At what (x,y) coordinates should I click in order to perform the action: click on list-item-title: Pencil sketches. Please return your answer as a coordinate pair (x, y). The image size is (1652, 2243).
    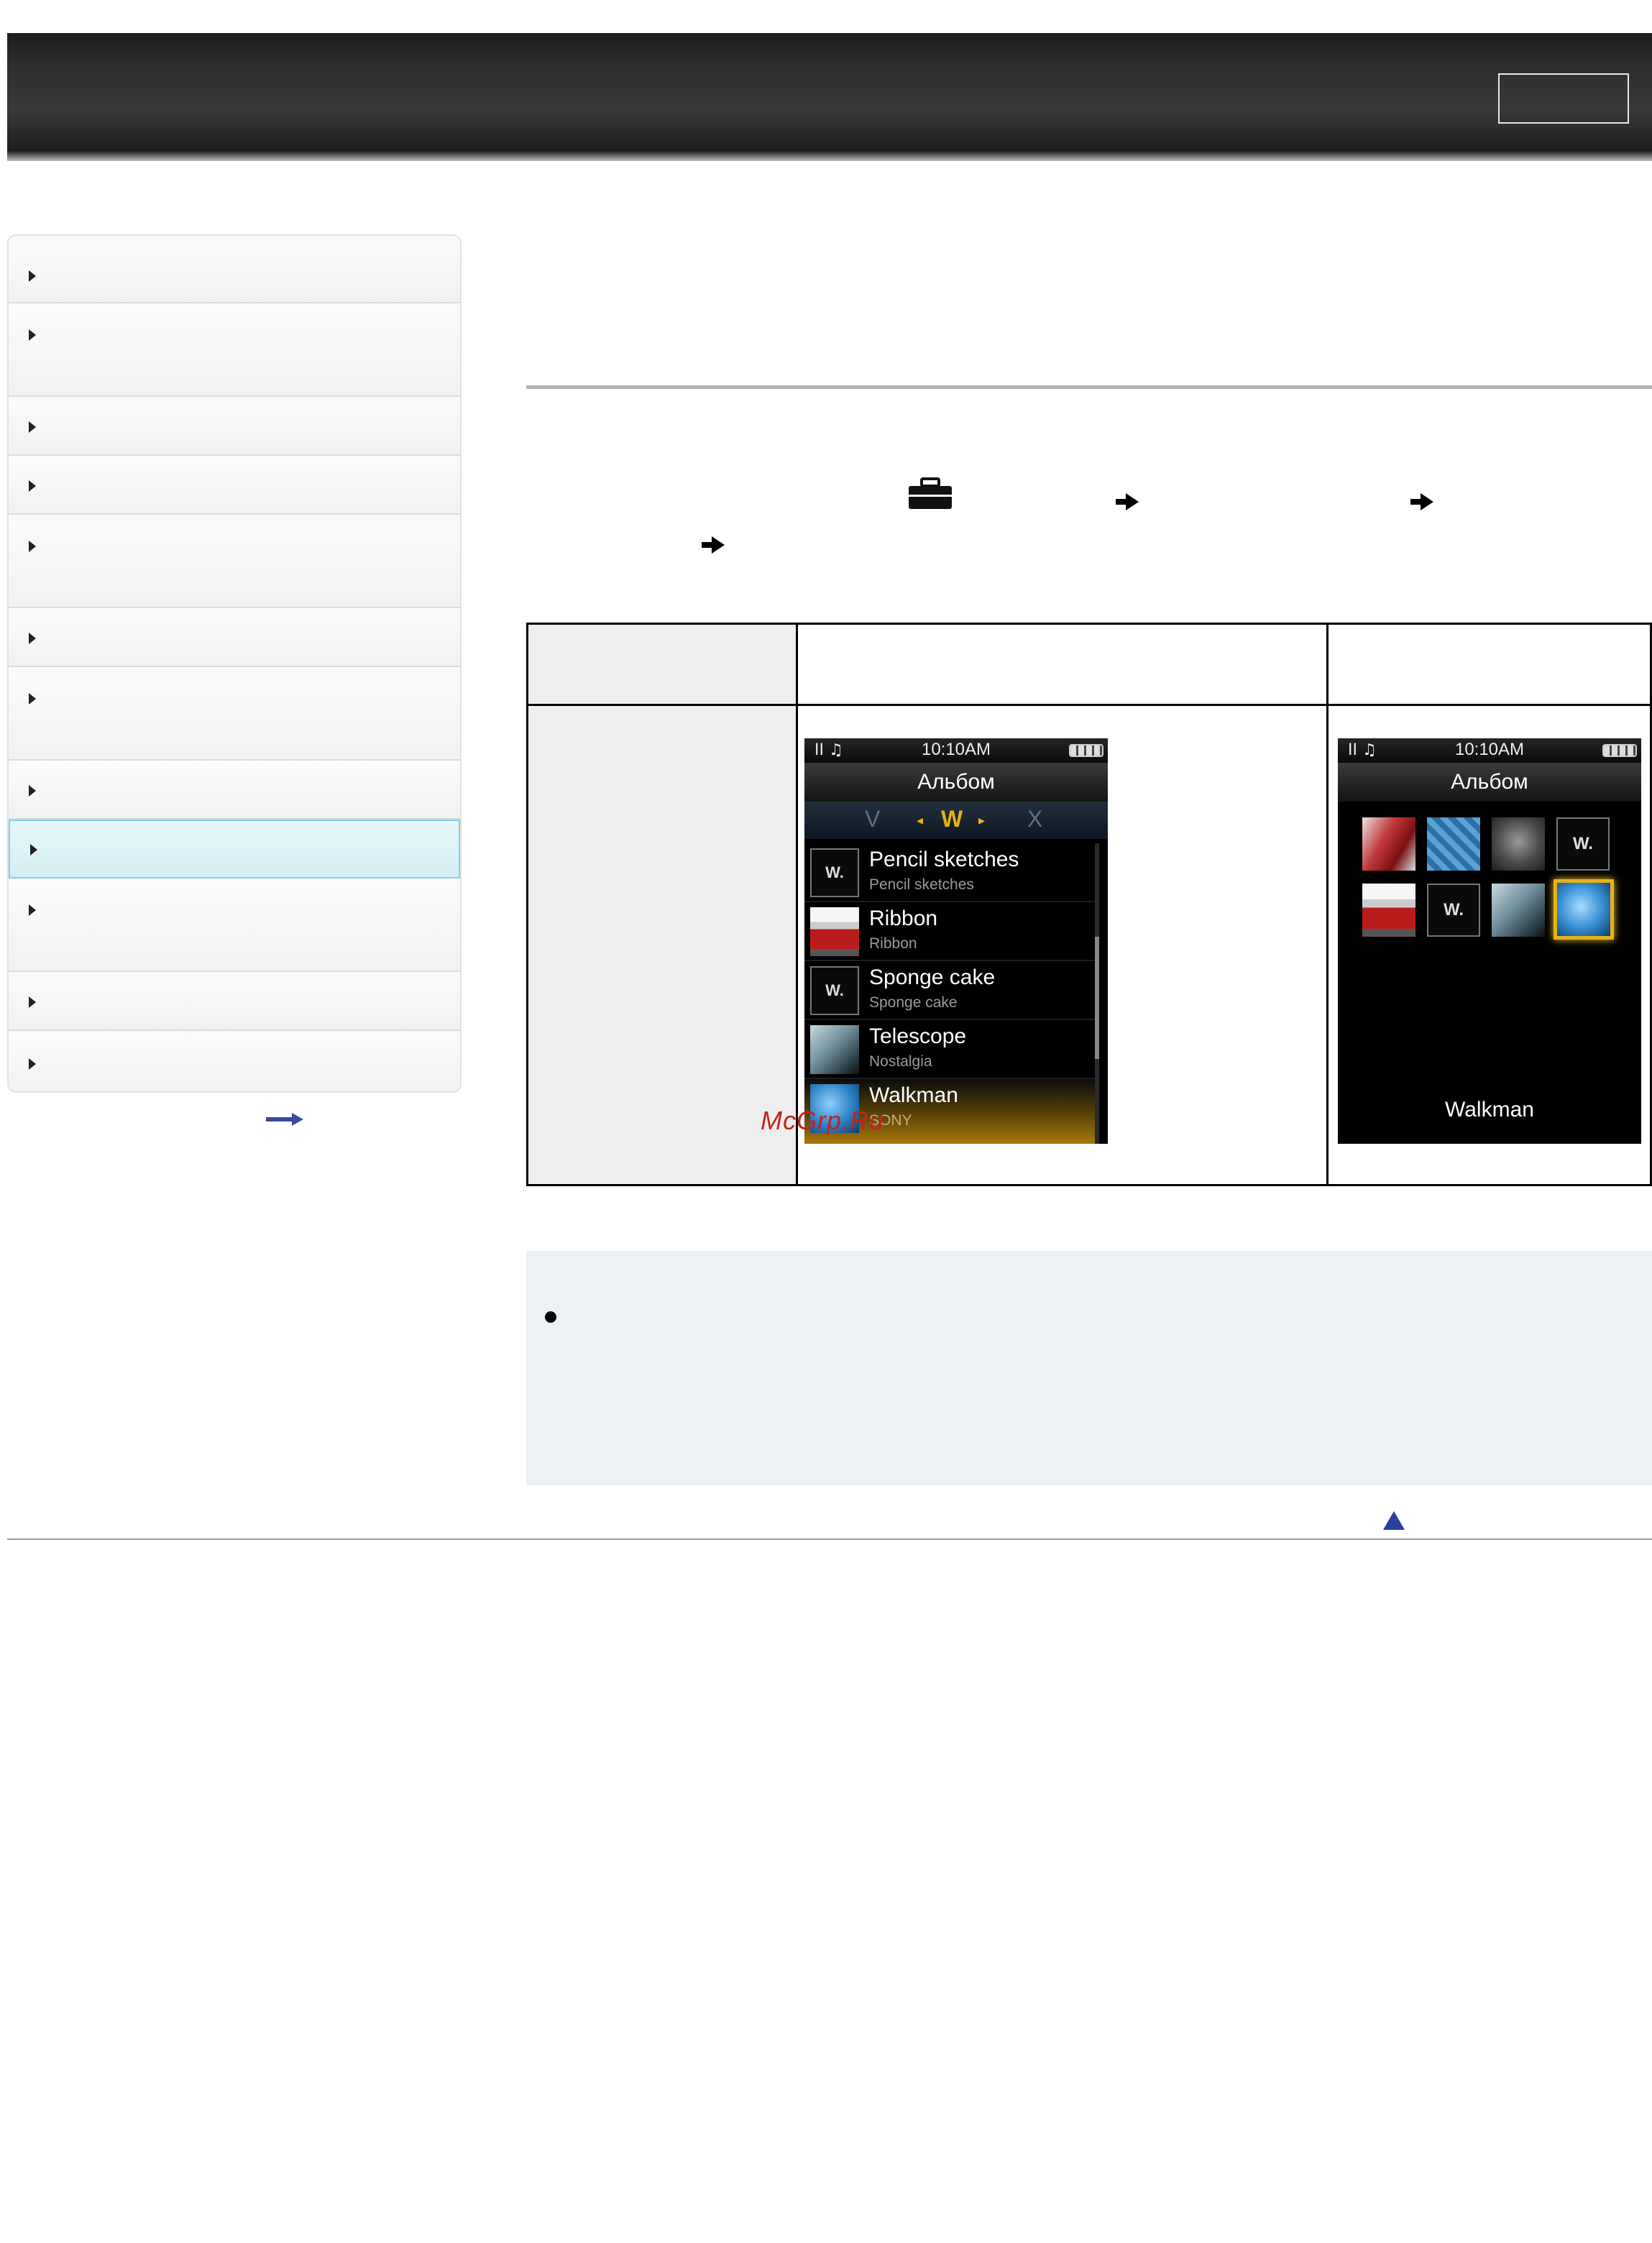
    Looking at the image, I should click on (944, 859).